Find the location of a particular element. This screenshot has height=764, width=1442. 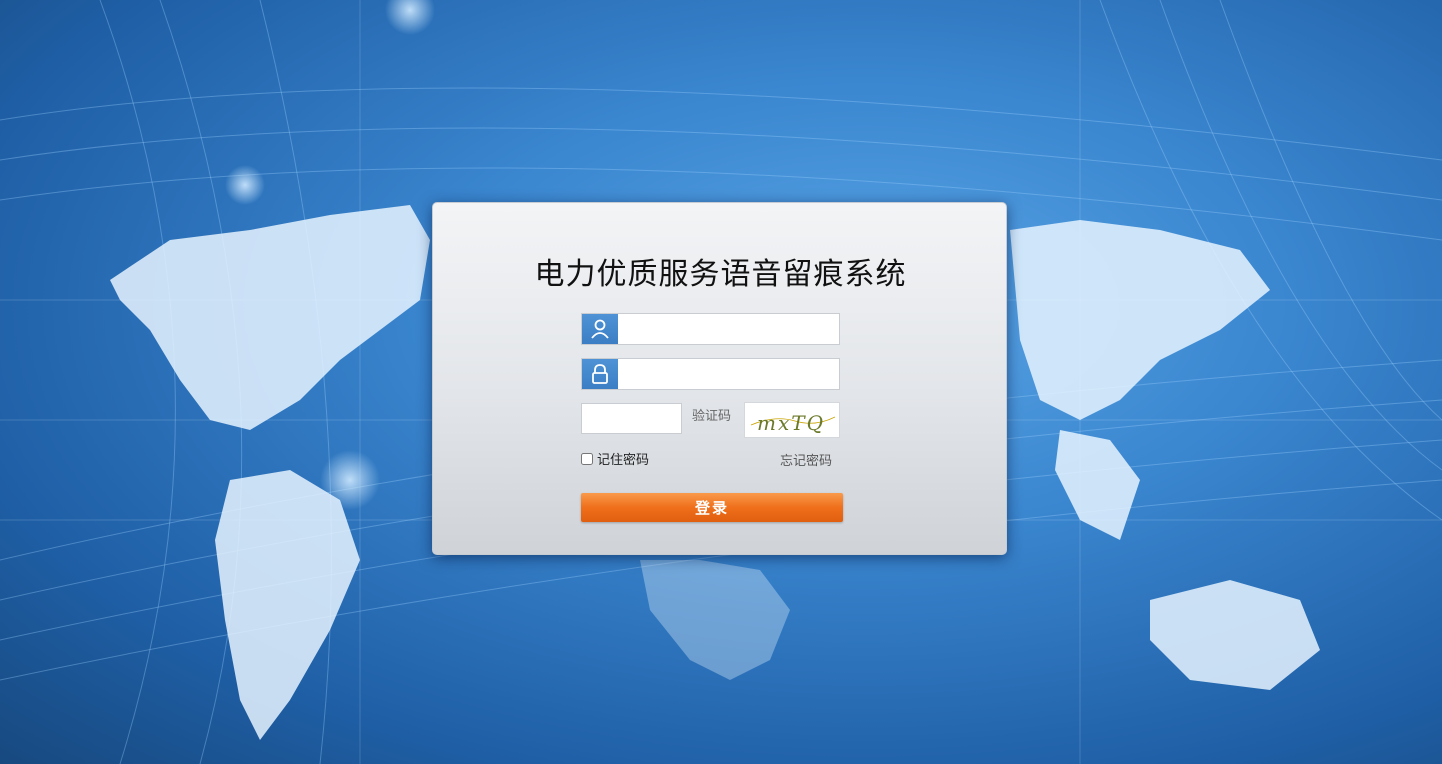

lock-icon is located at coordinates (600, 374).